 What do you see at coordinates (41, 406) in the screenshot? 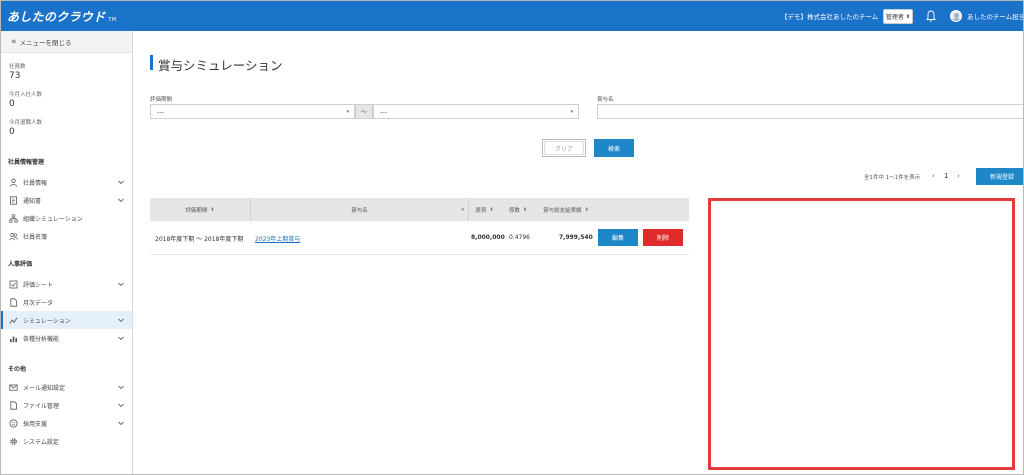
I see `sidebar-item-label: ファイル管理` at bounding box center [41, 406].